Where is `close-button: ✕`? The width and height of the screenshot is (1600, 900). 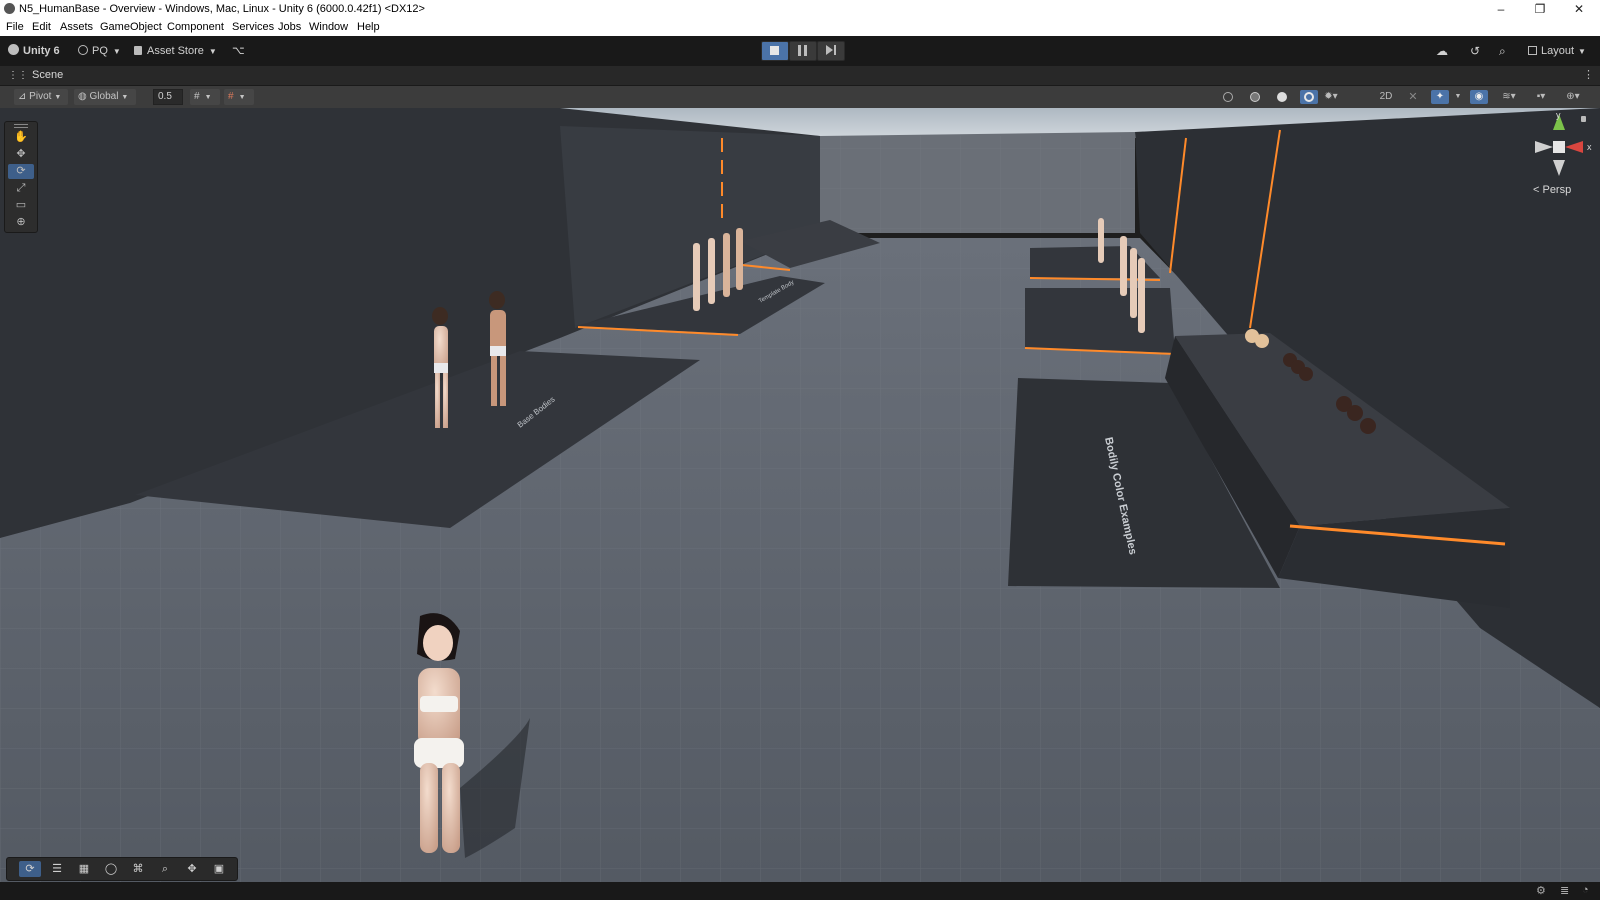 close-button: ✕ is located at coordinates (1579, 9).